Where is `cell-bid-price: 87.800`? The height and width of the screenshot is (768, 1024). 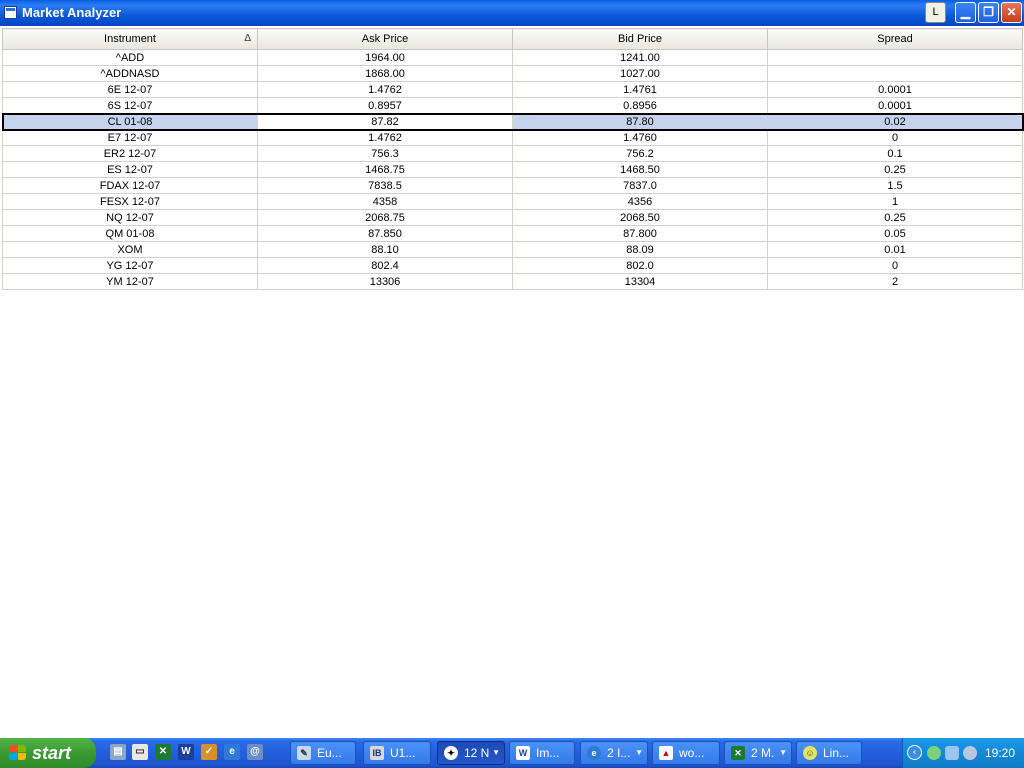 cell-bid-price: 87.800 is located at coordinates (640, 233).